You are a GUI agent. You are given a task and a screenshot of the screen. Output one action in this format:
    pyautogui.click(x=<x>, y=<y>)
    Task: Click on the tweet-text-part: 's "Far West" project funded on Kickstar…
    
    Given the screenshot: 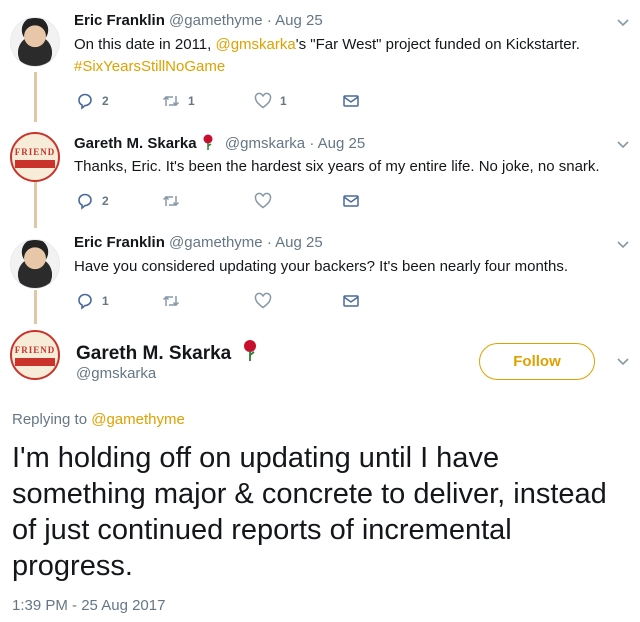 What is the action you would take?
    pyautogui.click(x=437, y=44)
    